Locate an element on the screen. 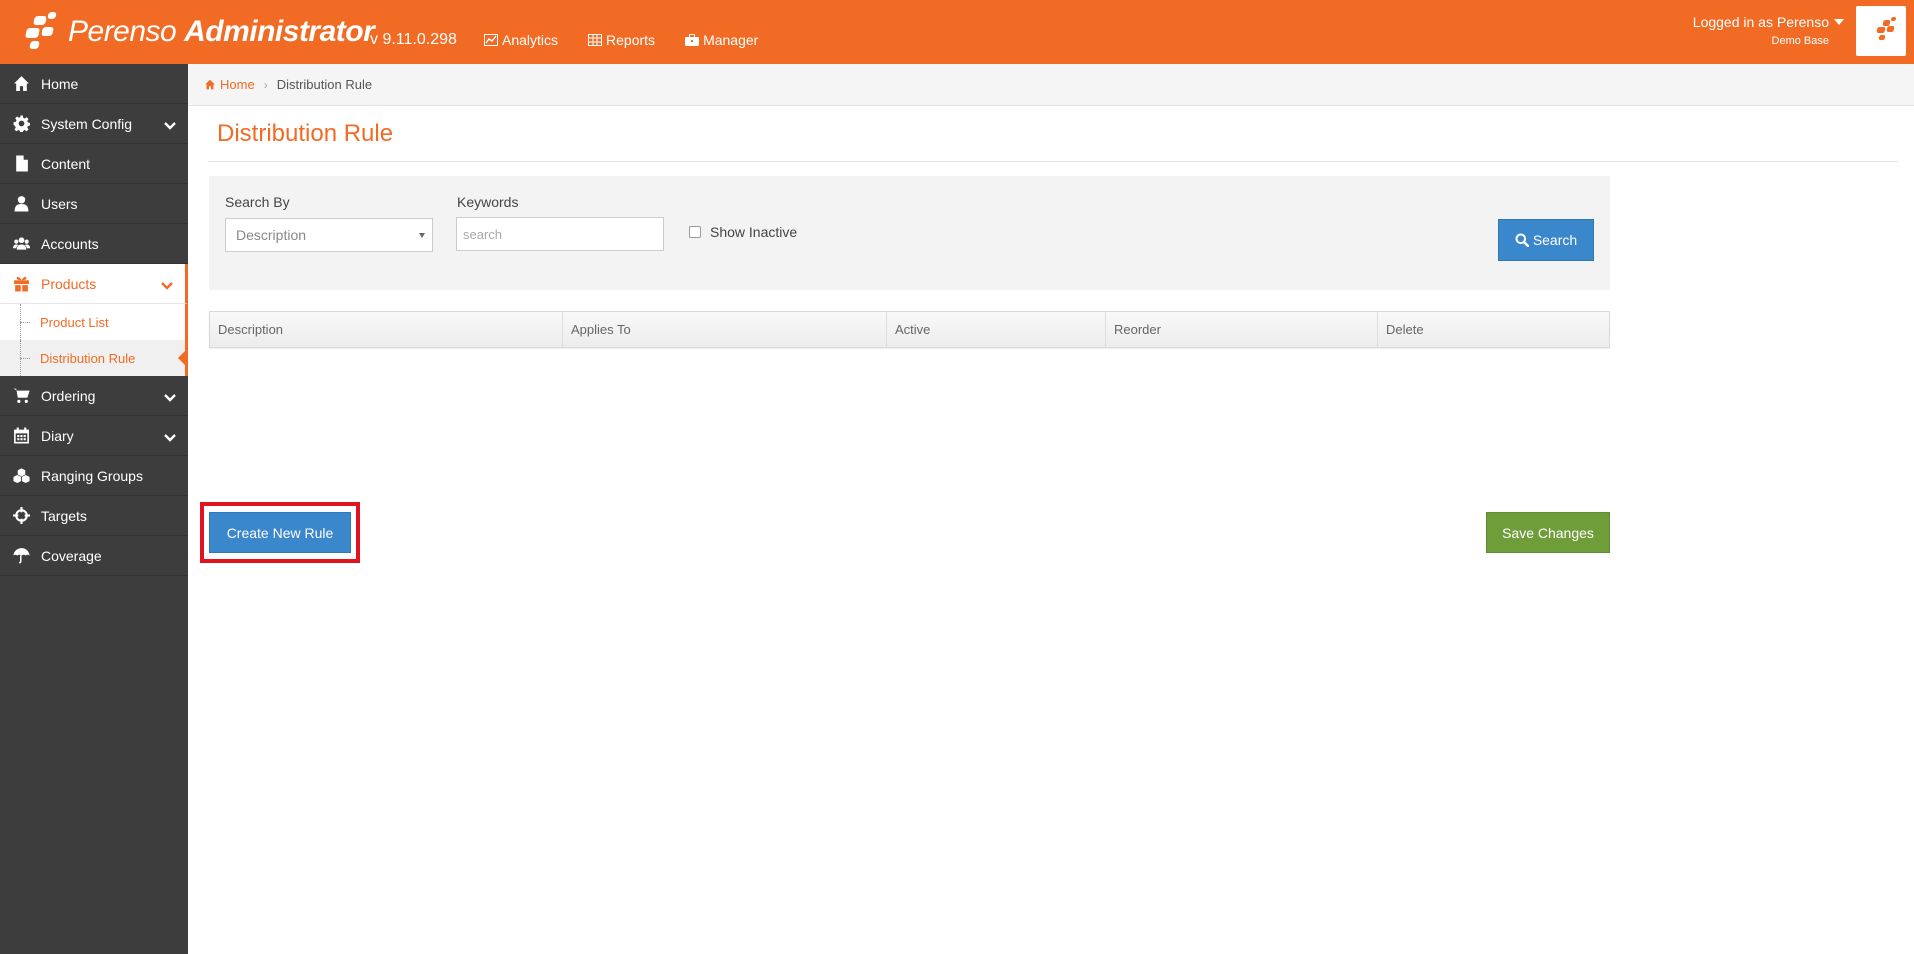 The image size is (1914, 954). sidebar-subitem-label: Distribution Rule is located at coordinates (88, 358).